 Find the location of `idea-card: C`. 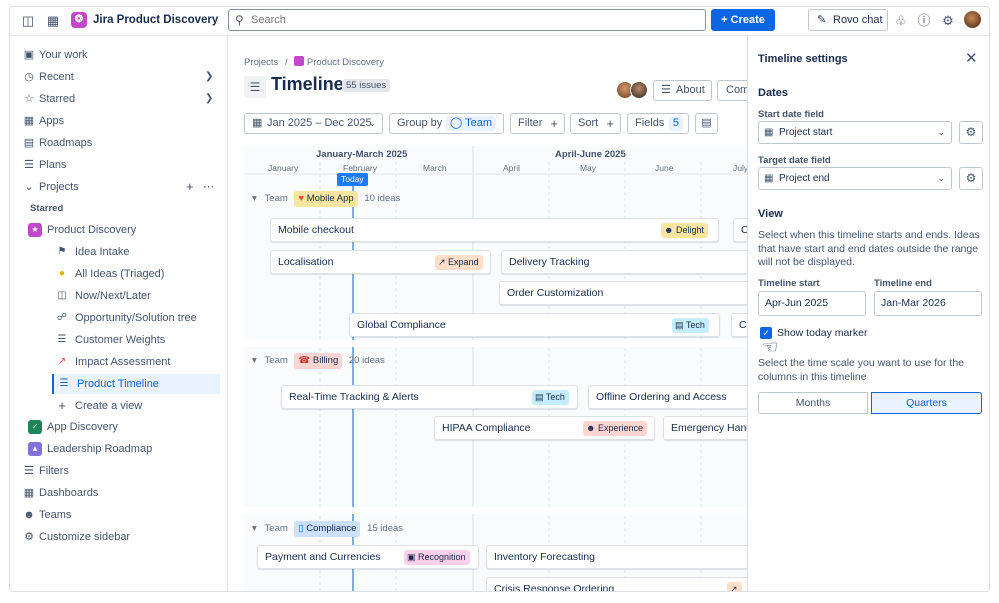

idea-card: C is located at coordinates (740, 230).